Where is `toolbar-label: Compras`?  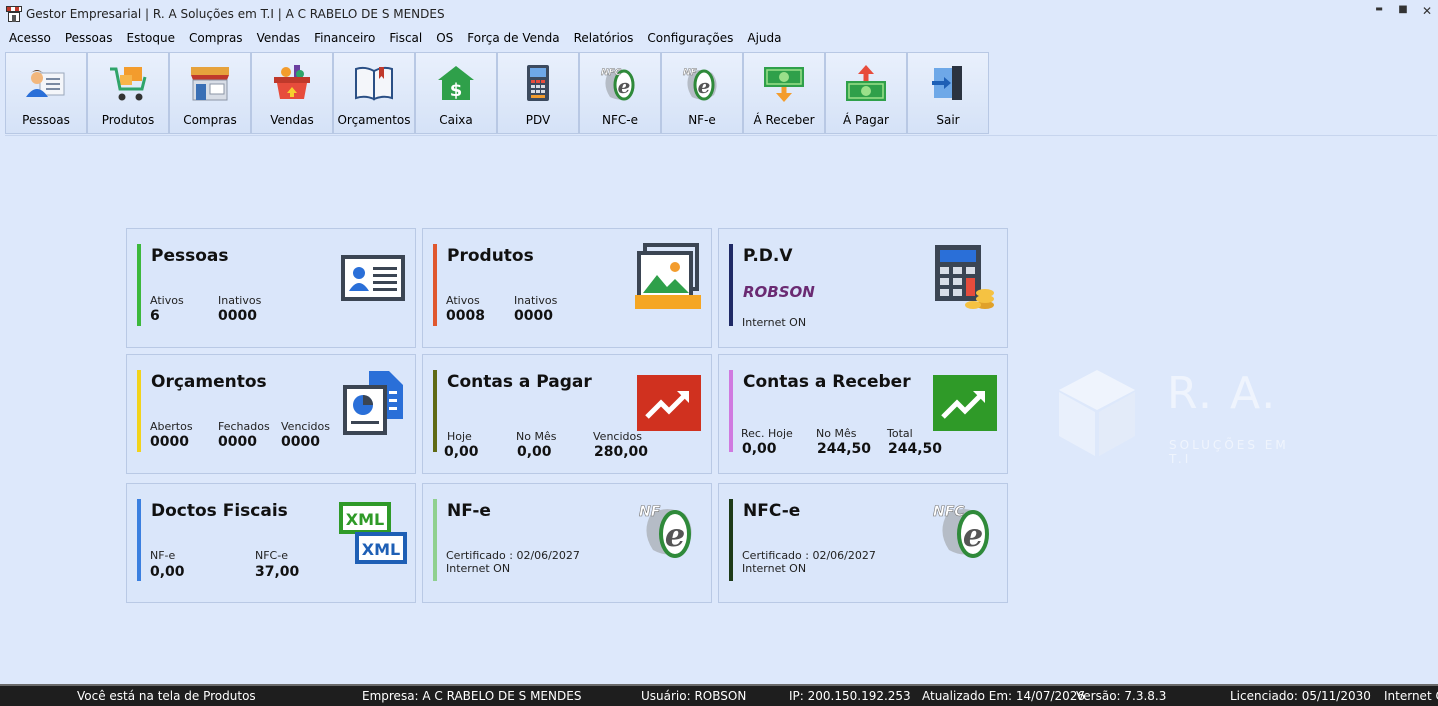 toolbar-label: Compras is located at coordinates (210, 120).